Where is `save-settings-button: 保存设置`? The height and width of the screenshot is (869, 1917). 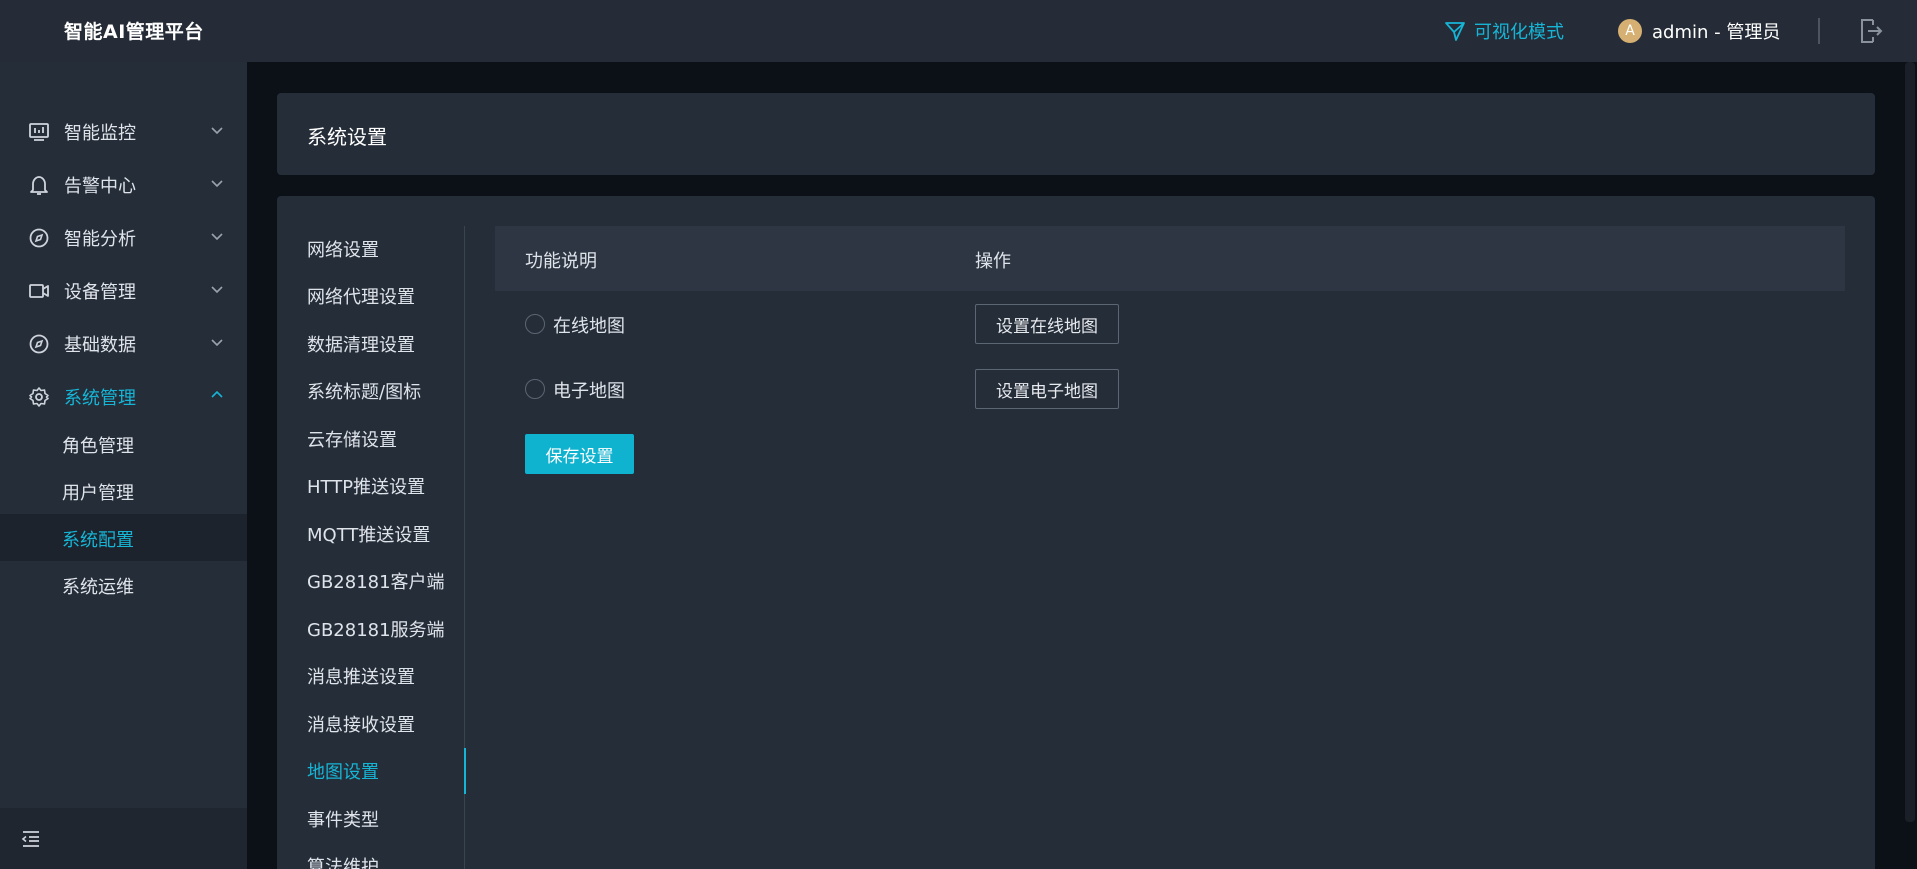 save-settings-button: 保存设置 is located at coordinates (579, 454).